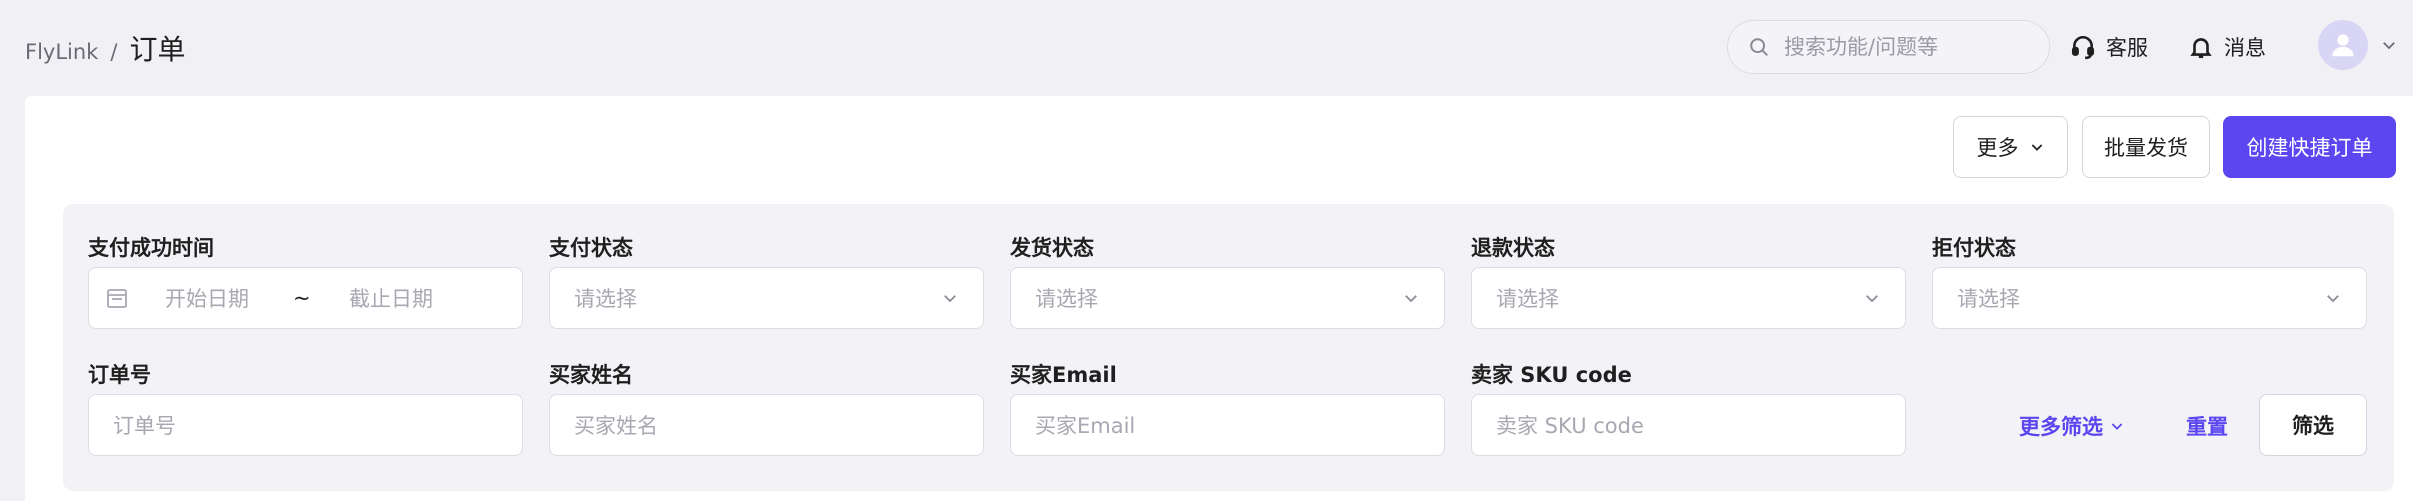 This screenshot has width=2413, height=501. Describe the element at coordinates (1066, 299) in the screenshot. I see `shipping-status-placeholder: 请选择` at that location.